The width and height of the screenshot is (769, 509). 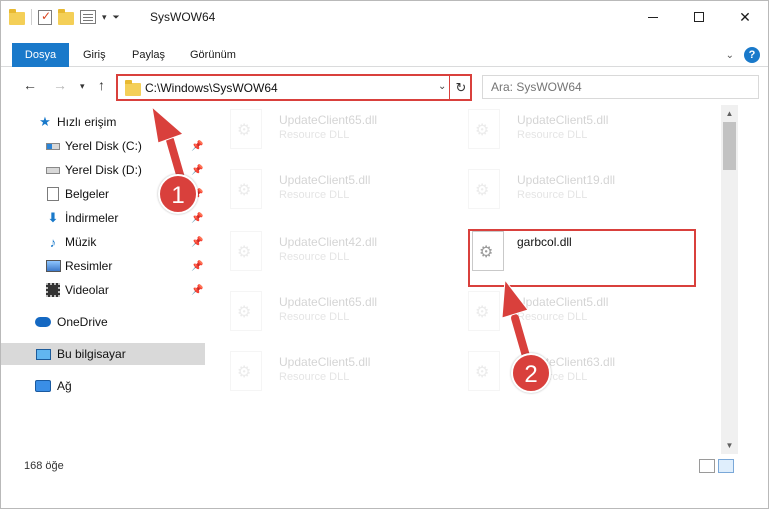 What do you see at coordinates (729, 445) in the screenshot?
I see `scroll-down-icon: ▼` at bounding box center [729, 445].